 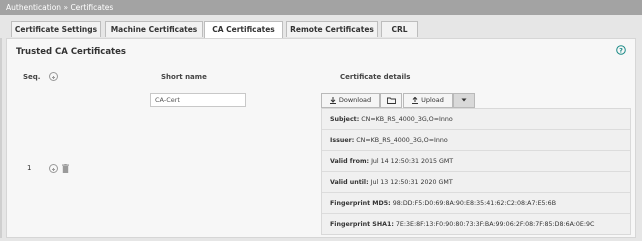 I want to click on detail-row-valid-until: Valid until: Jul 13 12:50:31 2020 GMT, so click(x=476, y=182).